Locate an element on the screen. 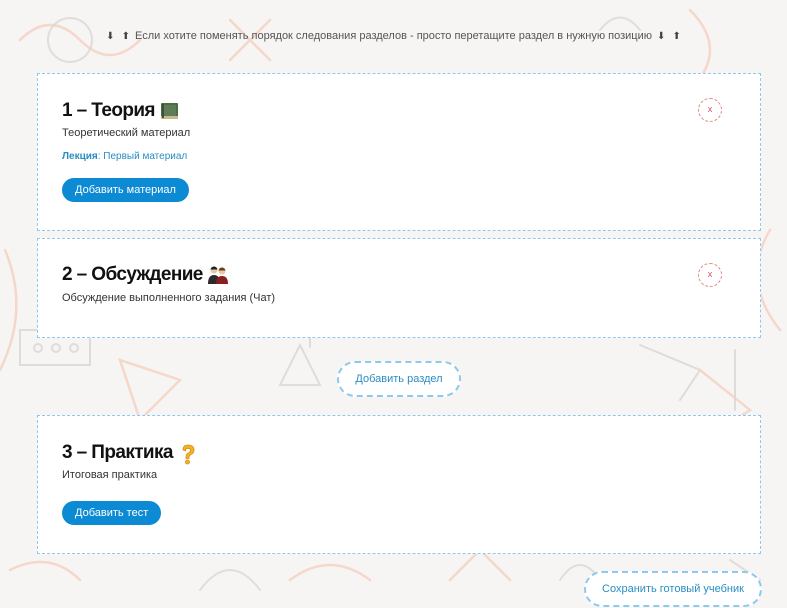 The image size is (787, 608). section-title-text: 2 – Обсуждение is located at coordinates (132, 274).